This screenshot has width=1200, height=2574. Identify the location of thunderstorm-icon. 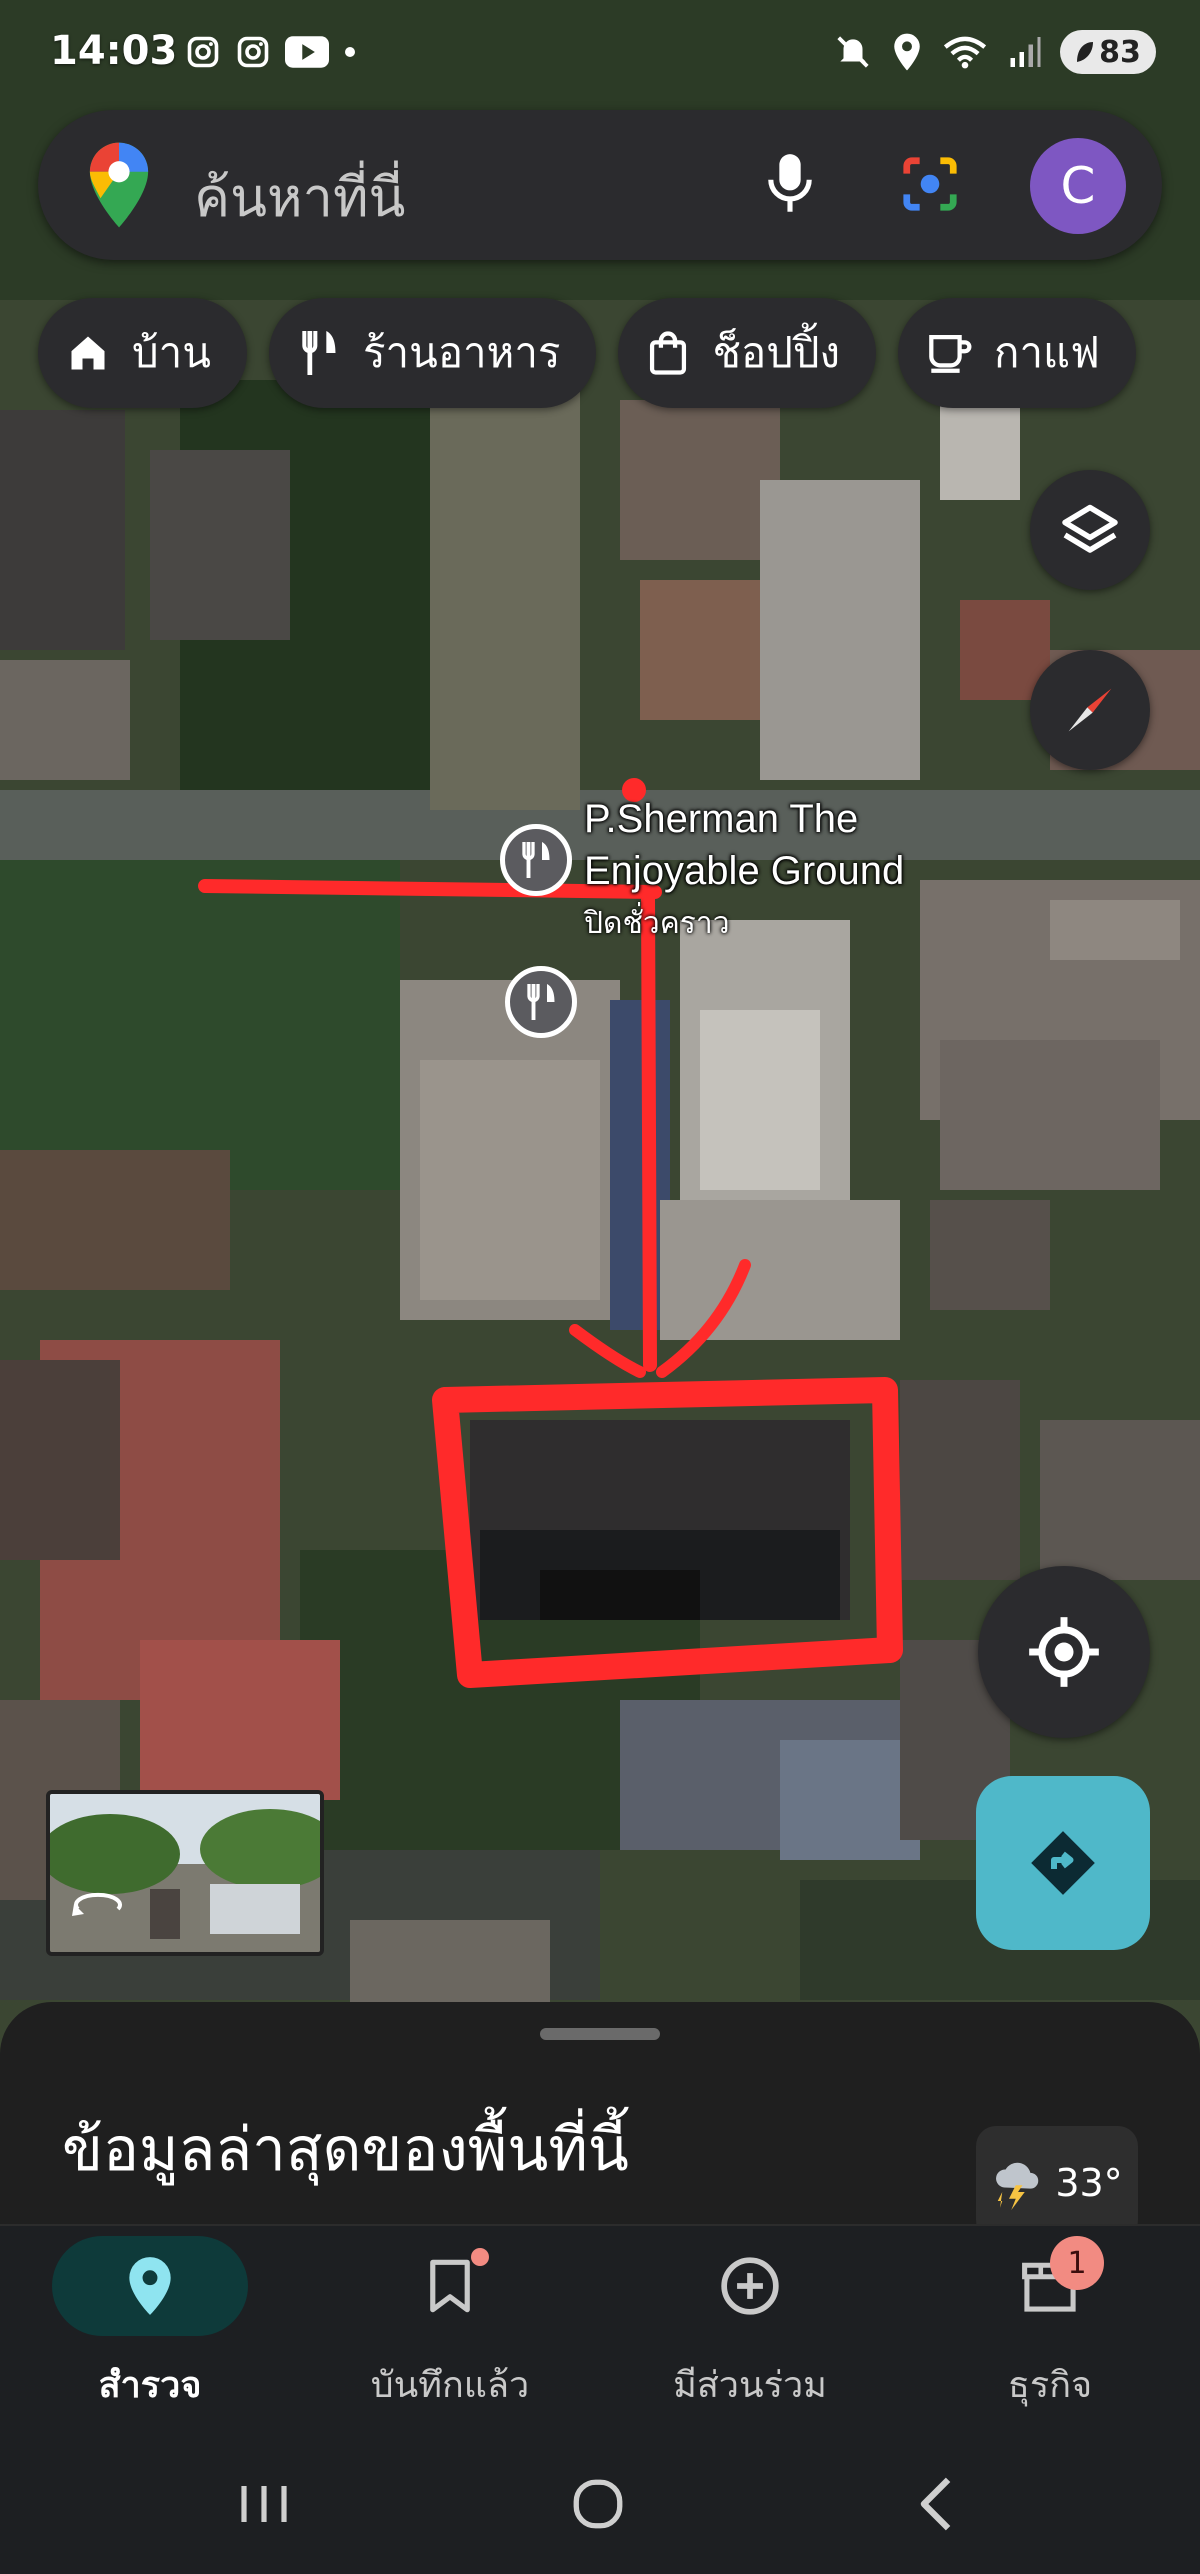
(1017, 2186).